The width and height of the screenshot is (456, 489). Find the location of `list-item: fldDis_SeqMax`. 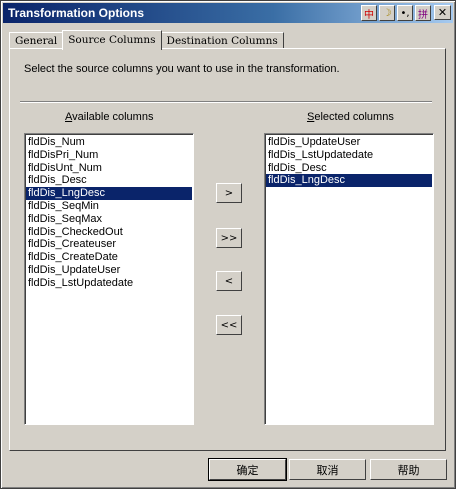

list-item: fldDis_SeqMax is located at coordinates (109, 219).